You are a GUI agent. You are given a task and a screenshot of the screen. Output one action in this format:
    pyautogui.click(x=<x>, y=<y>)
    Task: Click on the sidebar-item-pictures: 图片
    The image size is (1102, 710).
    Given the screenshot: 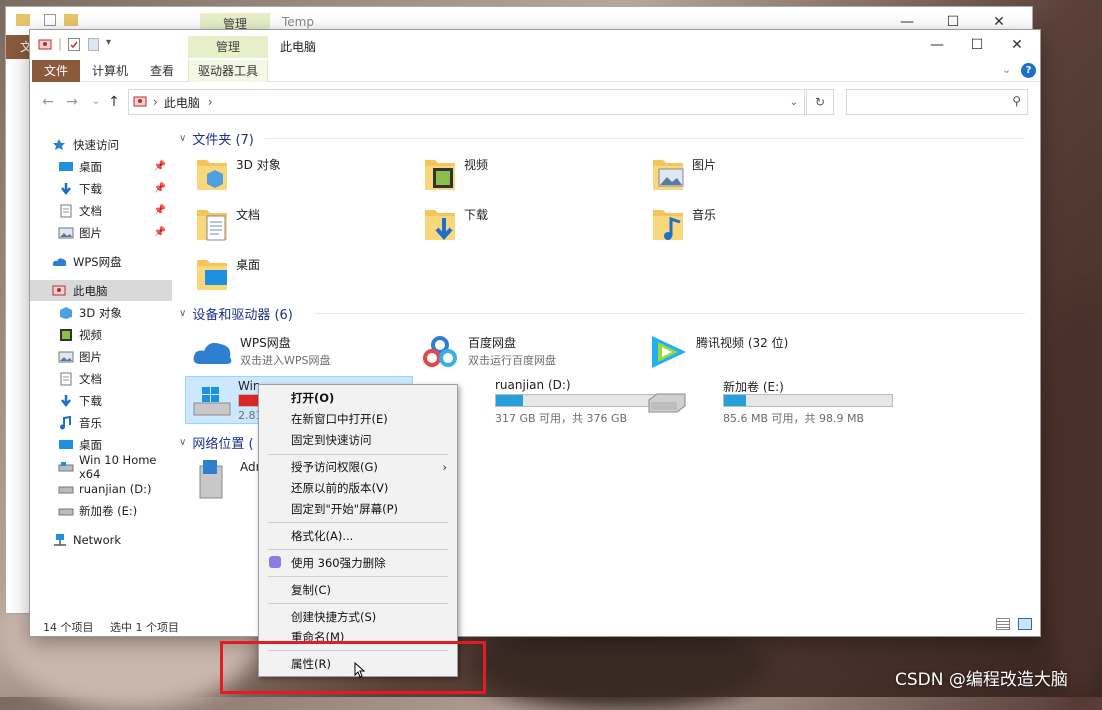 What is the action you would take?
    pyautogui.click(x=101, y=356)
    